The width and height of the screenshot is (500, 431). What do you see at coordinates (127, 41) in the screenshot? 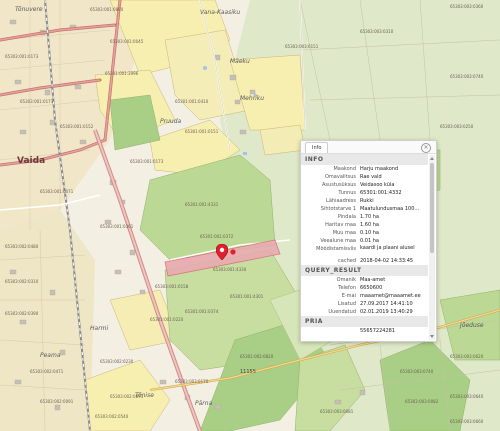
I see `parcel-label: 65303:001:0045` at bounding box center [127, 41].